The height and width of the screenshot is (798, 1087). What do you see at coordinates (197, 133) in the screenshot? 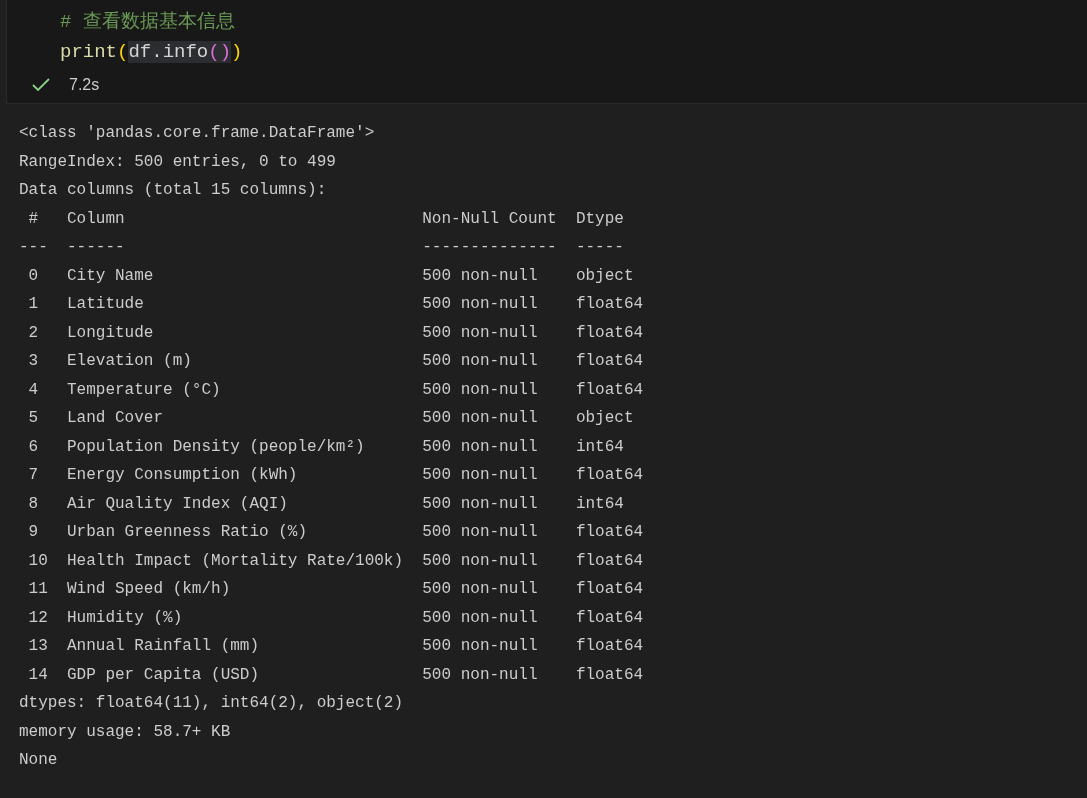
I see `output-line: <class 'pandas.core.frame.DataFrame'>` at bounding box center [197, 133].